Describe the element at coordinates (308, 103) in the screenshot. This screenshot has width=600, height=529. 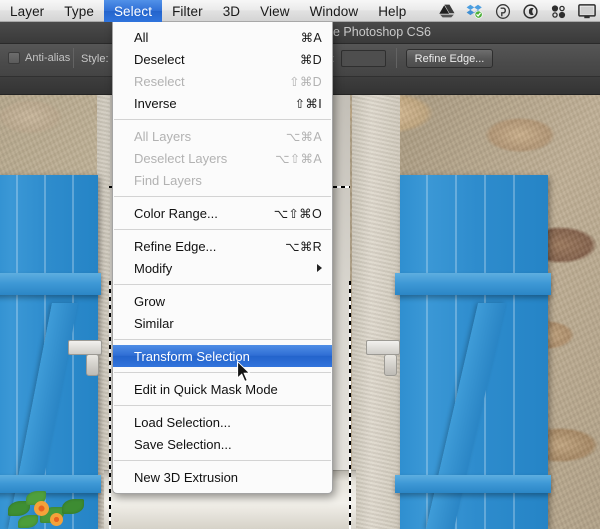
I see `menu-item-shortcut: ⇧⌘I` at that location.